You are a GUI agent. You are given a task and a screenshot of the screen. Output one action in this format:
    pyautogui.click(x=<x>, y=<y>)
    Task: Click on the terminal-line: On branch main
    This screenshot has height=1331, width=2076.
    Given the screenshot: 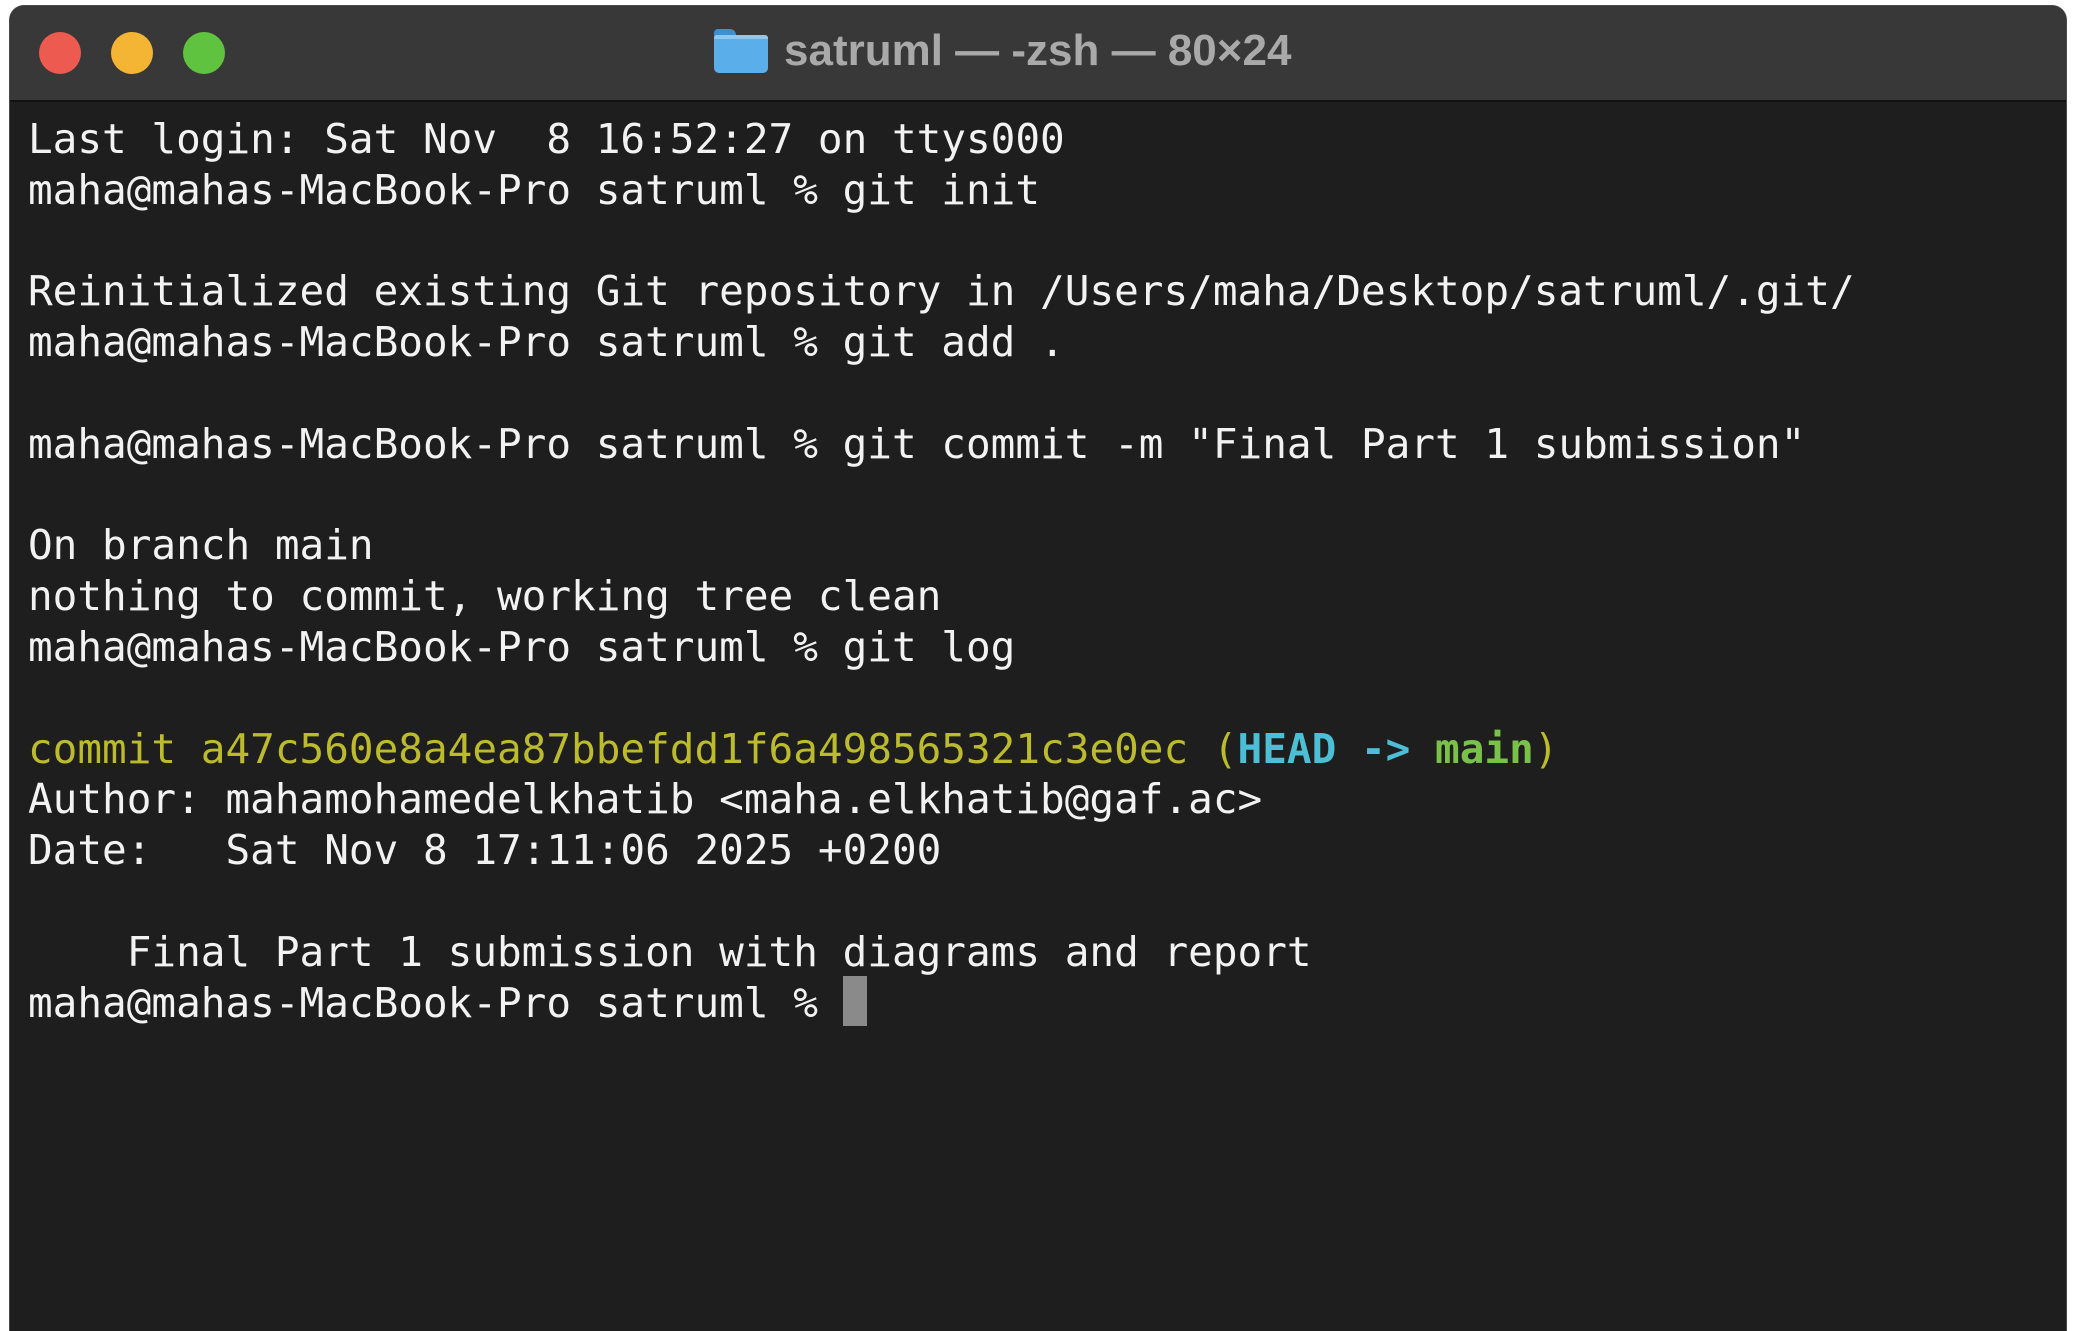 What is the action you would take?
    pyautogui.click(x=201, y=545)
    